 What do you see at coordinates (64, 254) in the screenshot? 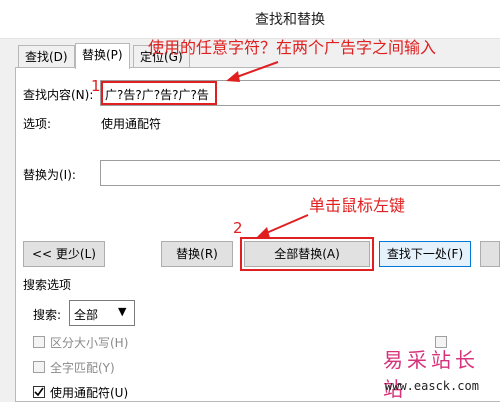
I see `less-button: << 更少(L)` at bounding box center [64, 254].